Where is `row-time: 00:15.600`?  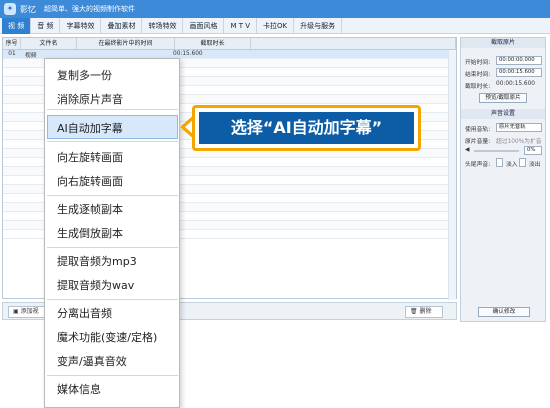
row-time: 00:15.600 is located at coordinates (188, 54).